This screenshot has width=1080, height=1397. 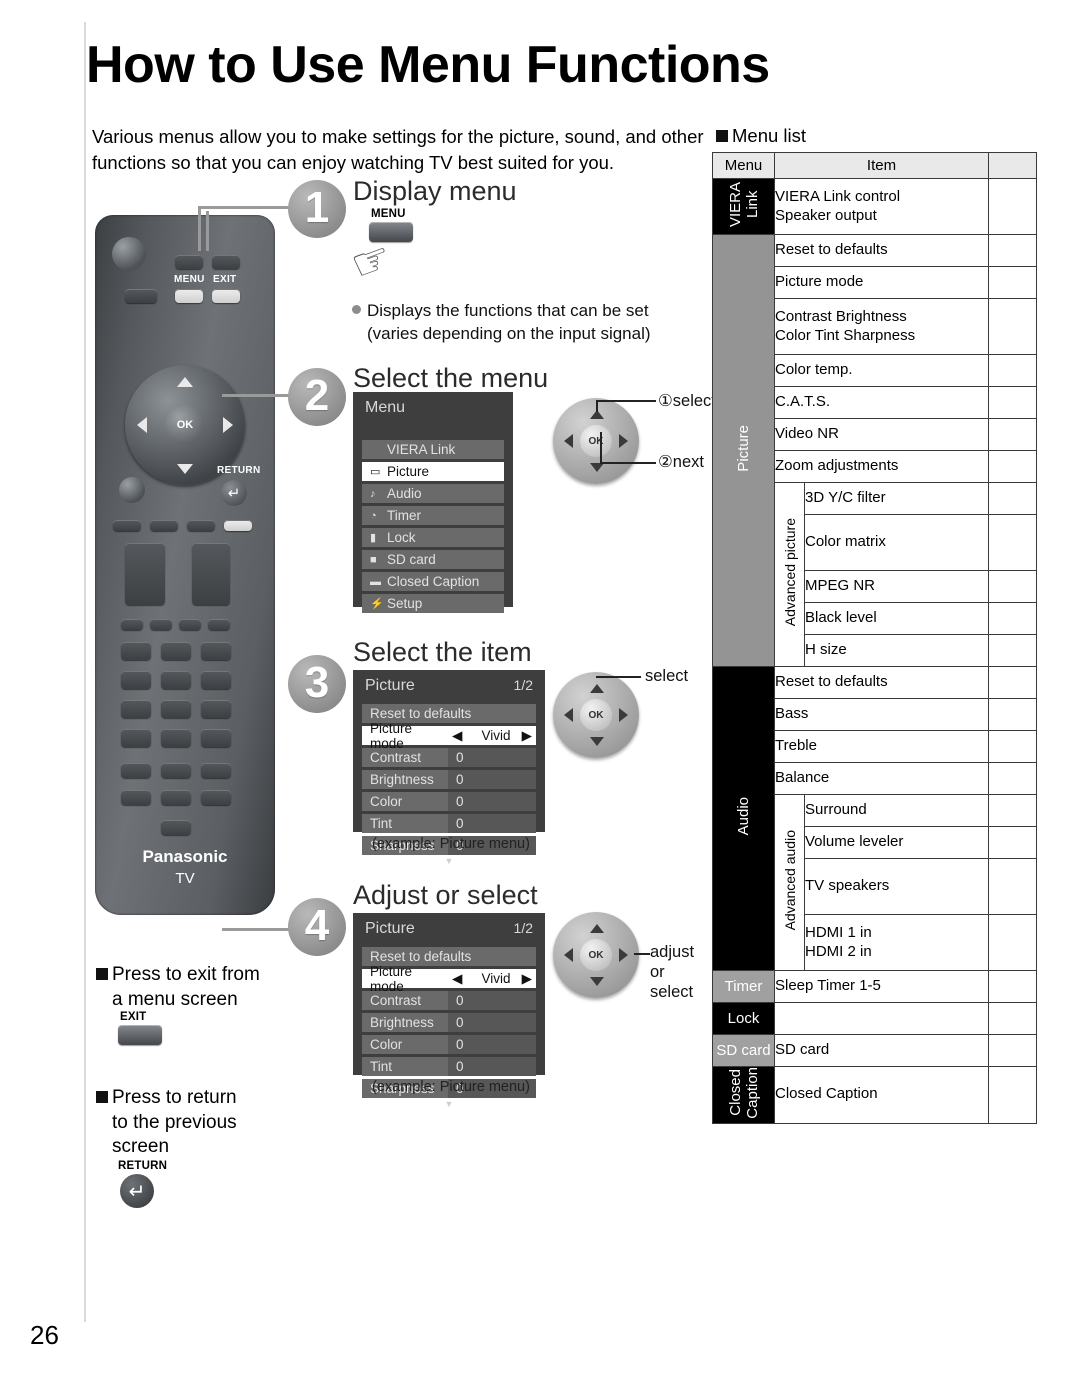 I want to click on step-4-ok-button: OK, so click(x=596, y=955).